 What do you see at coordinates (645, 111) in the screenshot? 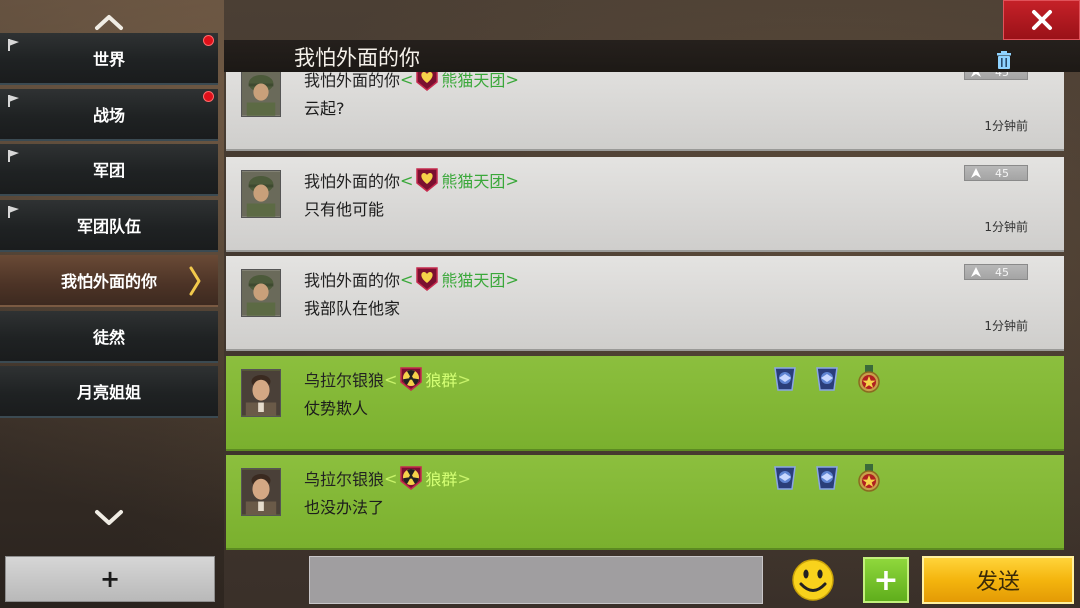
I see `message-item: 我怕外面的你 < 熊猫天团 > 云起? 45 1分钟前` at bounding box center [645, 111].